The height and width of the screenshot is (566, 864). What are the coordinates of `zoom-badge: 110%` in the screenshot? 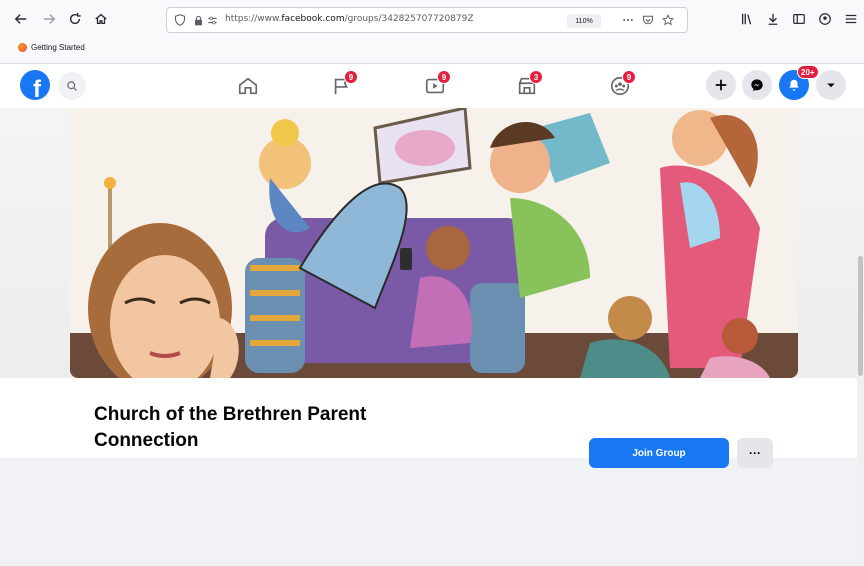 It's located at (584, 21).